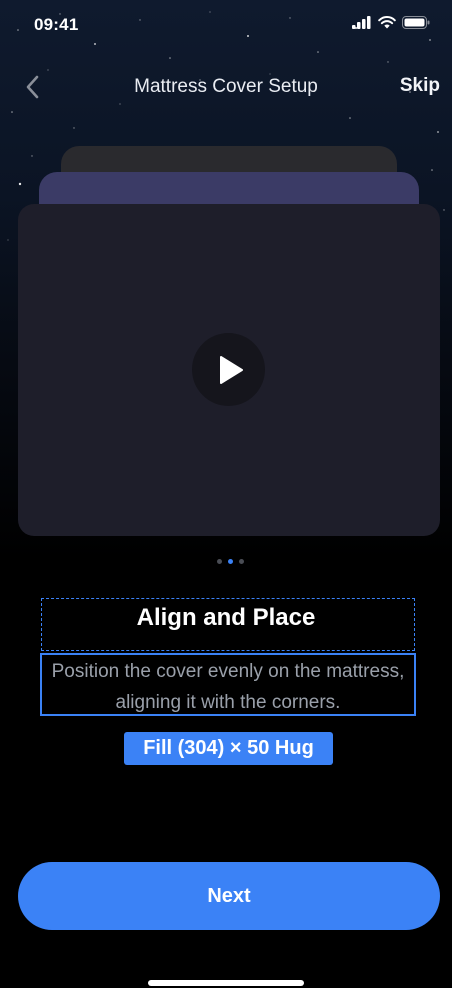  What do you see at coordinates (416, 22) in the screenshot?
I see `battery-icon` at bounding box center [416, 22].